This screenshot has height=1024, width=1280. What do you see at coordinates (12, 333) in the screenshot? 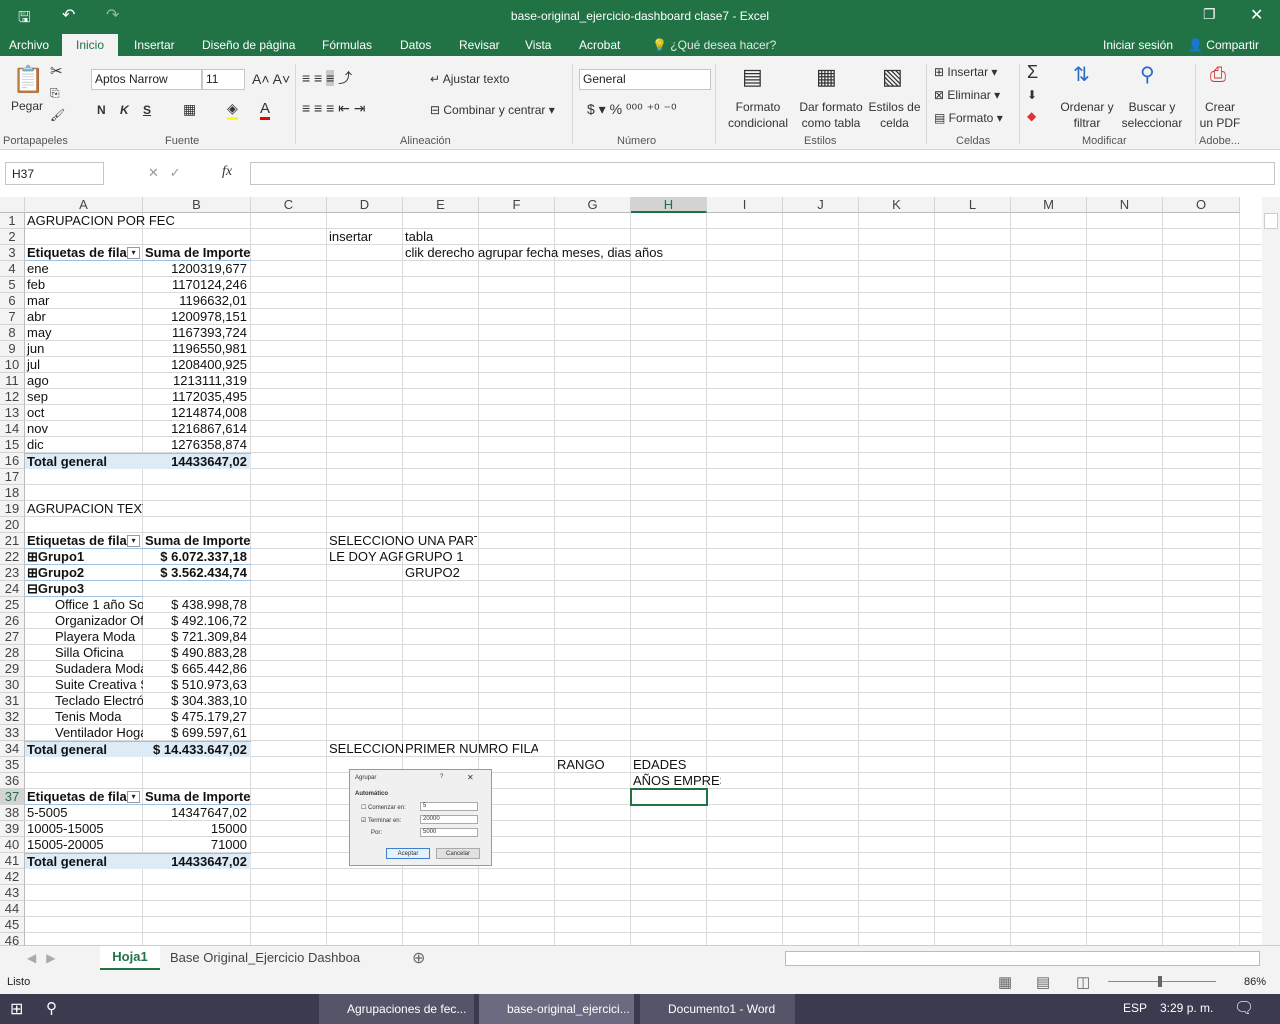
I see `row-header: 8` at bounding box center [12, 333].